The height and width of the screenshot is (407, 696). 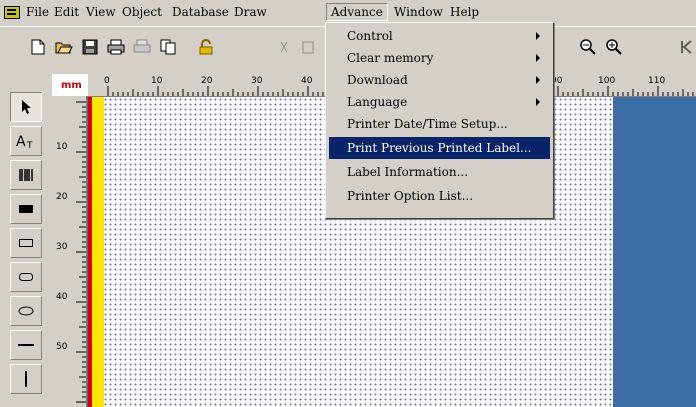 I want to click on label-margin-yellow, so click(x=98, y=252).